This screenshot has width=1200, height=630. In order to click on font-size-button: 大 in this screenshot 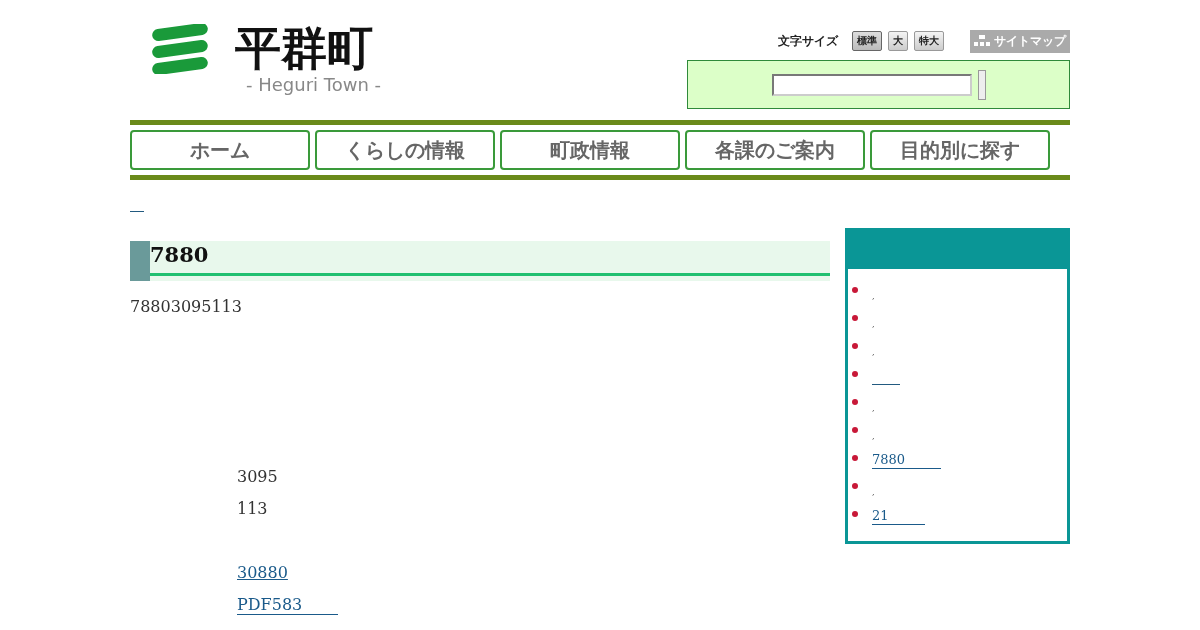, I will do `click(898, 41)`.